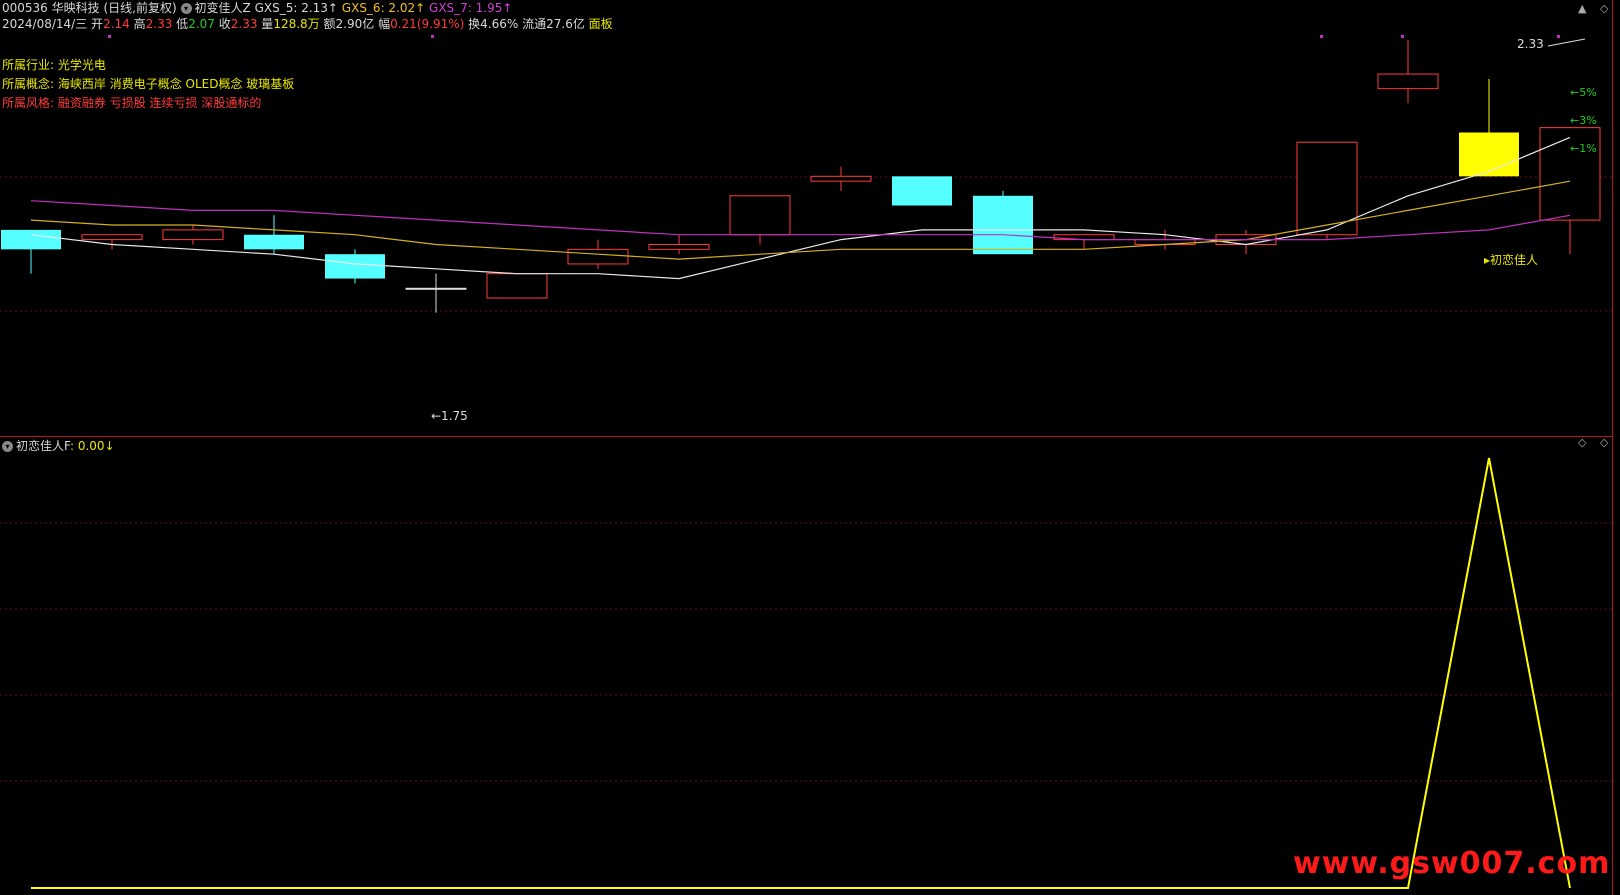 This screenshot has width=1620, height=895. Describe the element at coordinates (1530, 44) in the screenshot. I see `high-annotation: 2.33` at that location.